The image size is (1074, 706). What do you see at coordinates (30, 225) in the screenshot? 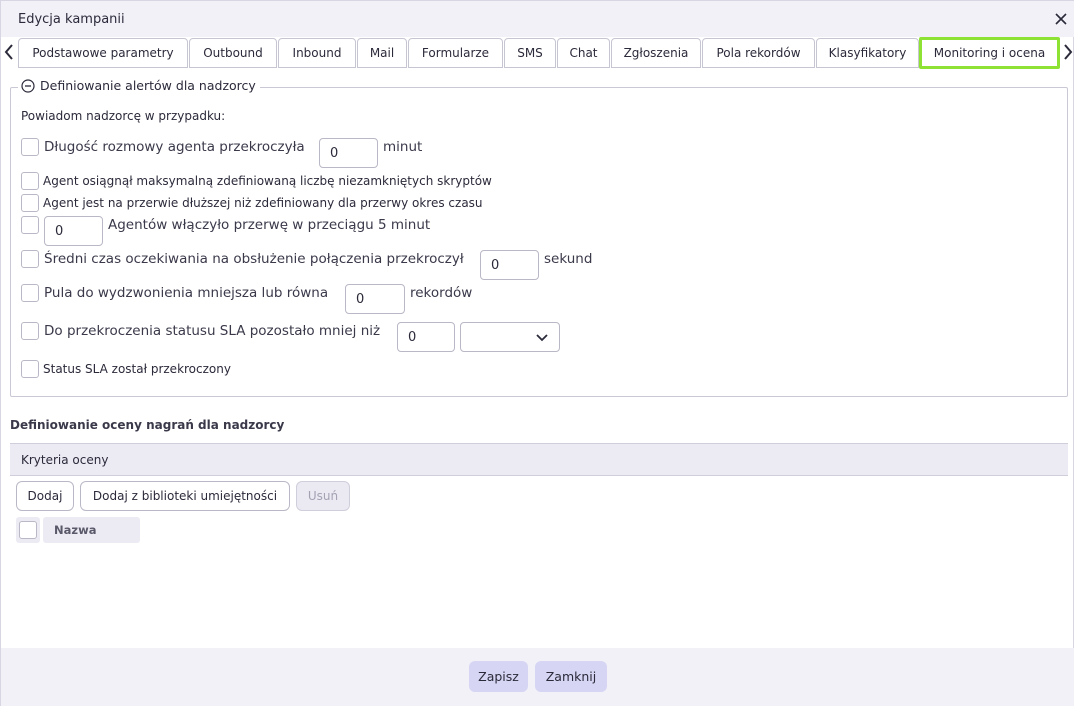
I see `agents-break-checkbox` at bounding box center [30, 225].